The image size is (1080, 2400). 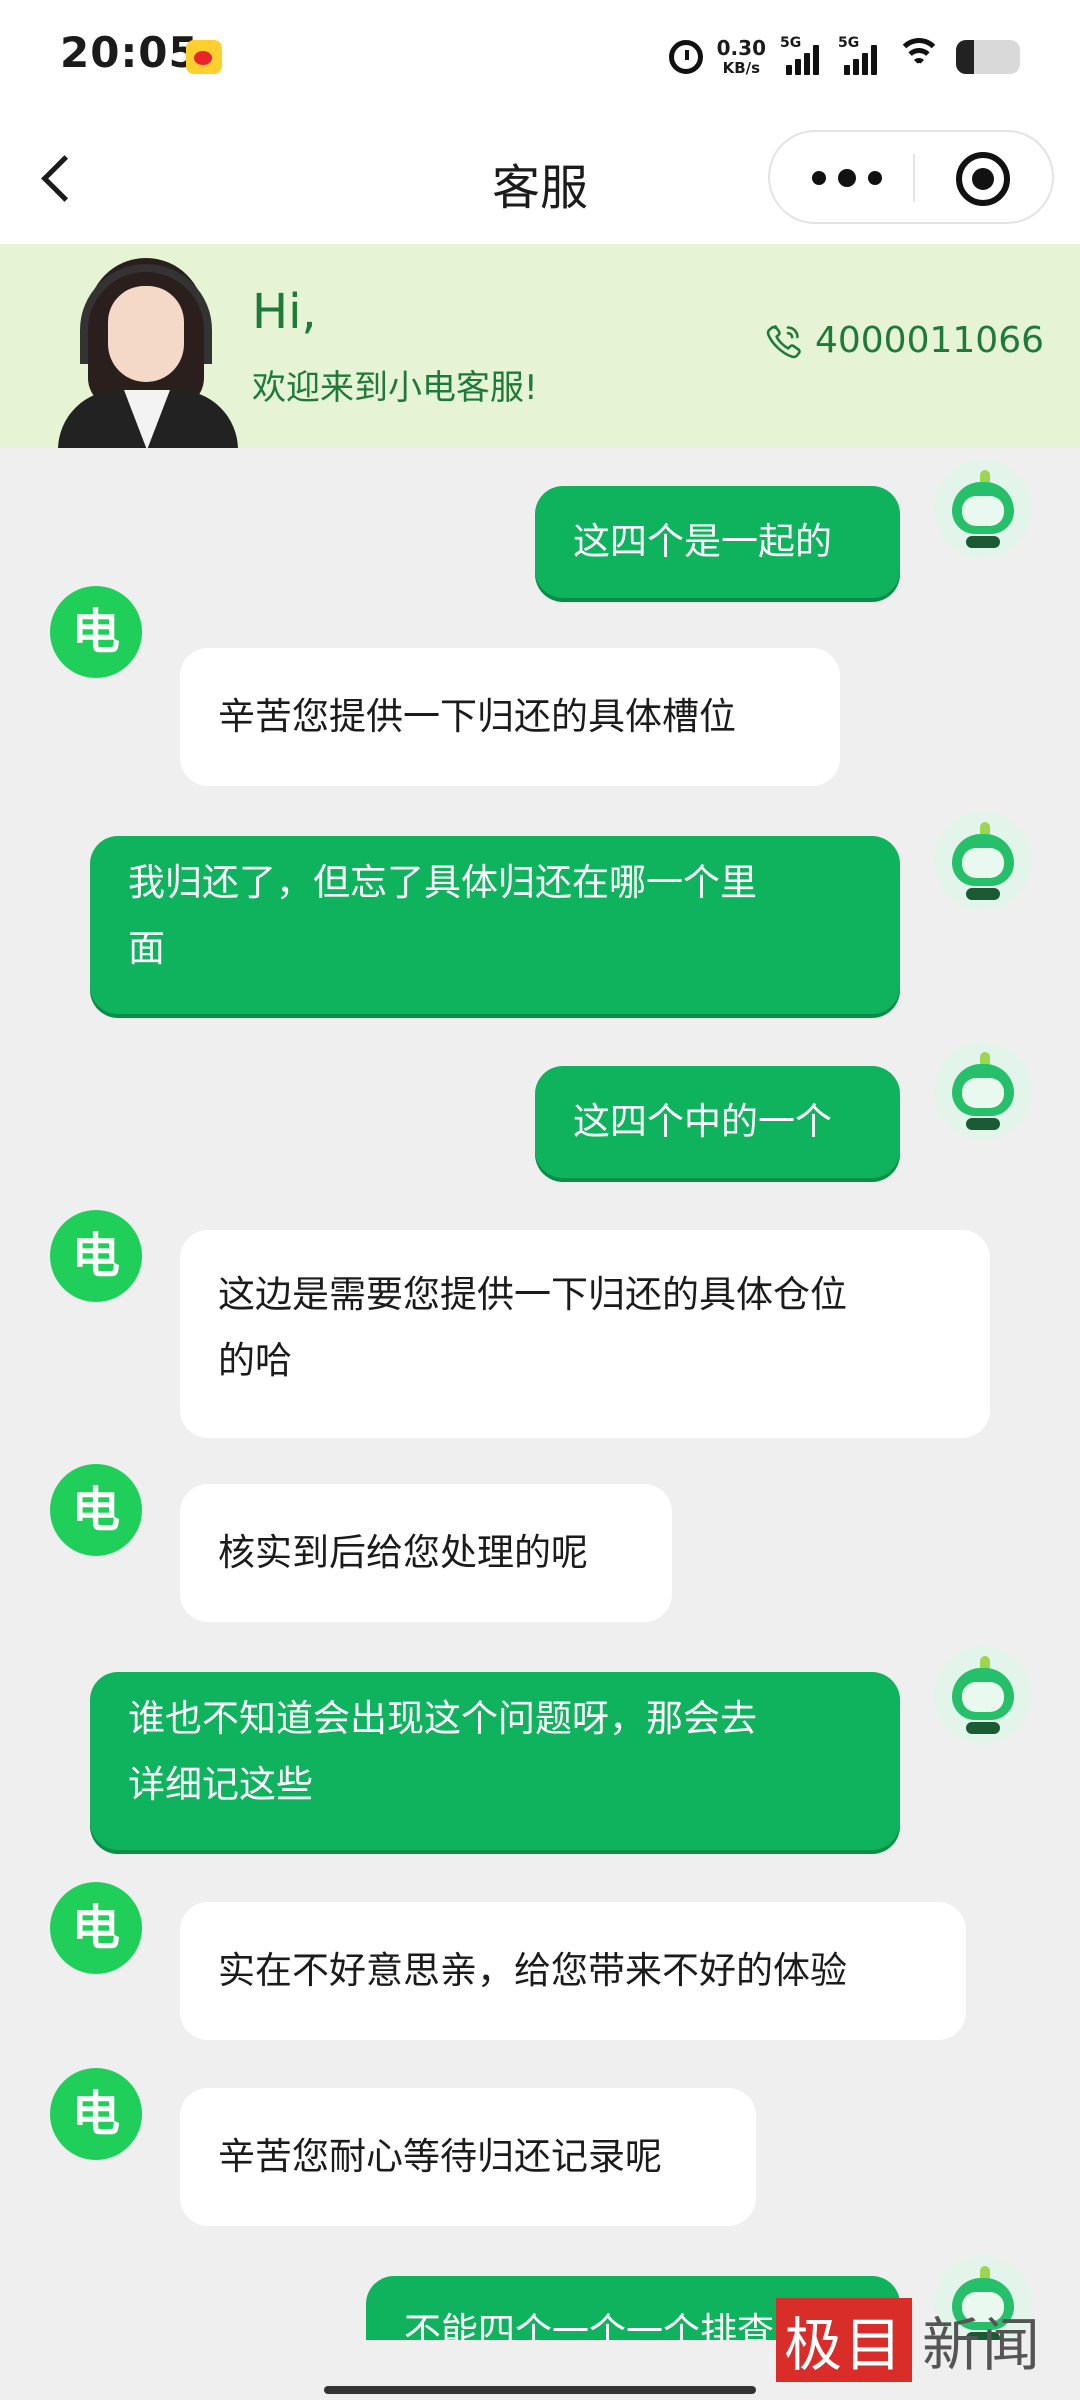 I want to click on network-speed-unit: KB/s, so click(x=741, y=68).